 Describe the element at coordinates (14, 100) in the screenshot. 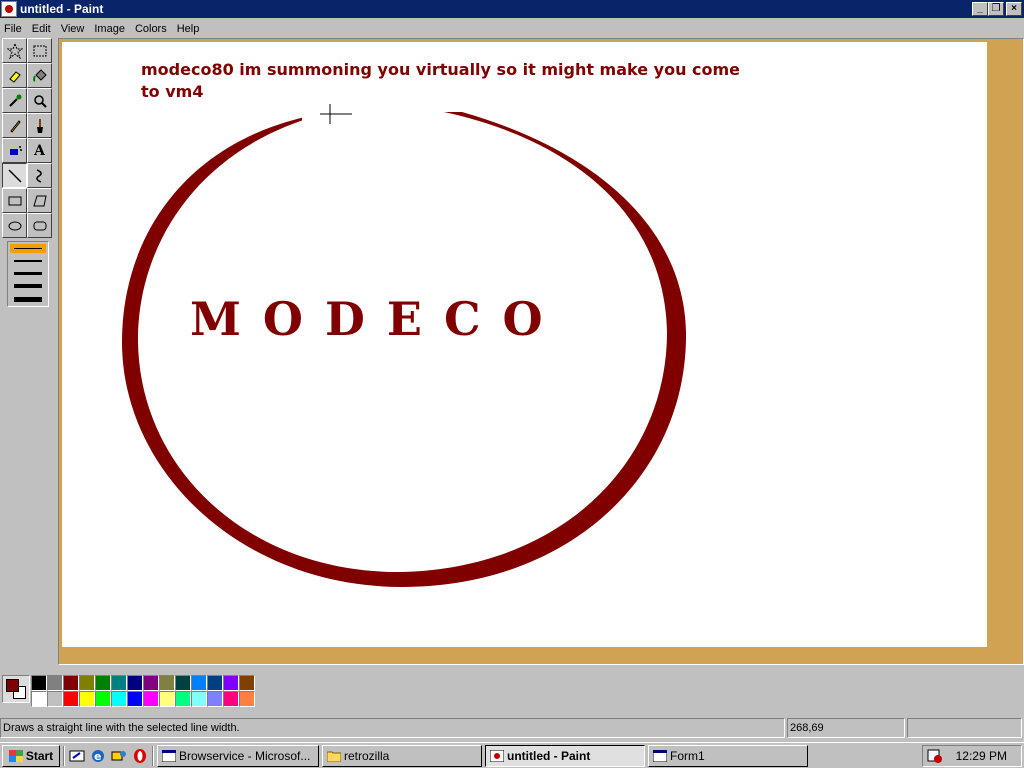

I see `tool-pick-color` at that location.